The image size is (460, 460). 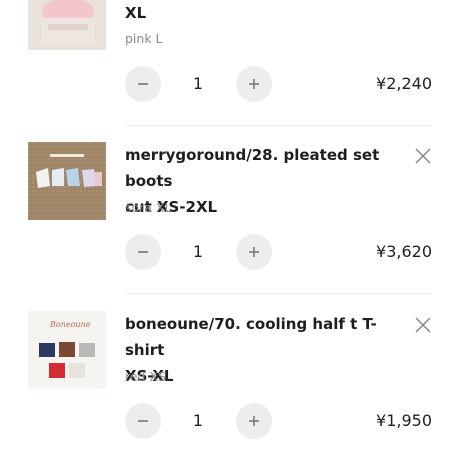 I want to click on product-title-line1: boneoune/70. cooling half t T-shirt, so click(x=251, y=337).